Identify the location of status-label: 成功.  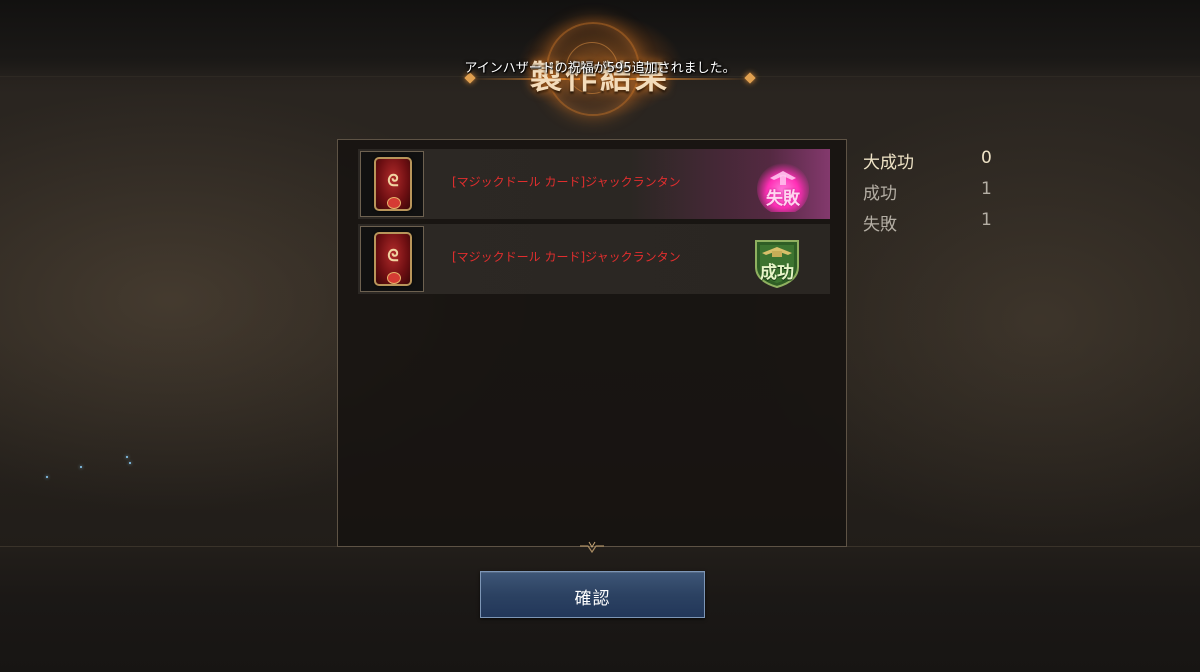
(777, 273).